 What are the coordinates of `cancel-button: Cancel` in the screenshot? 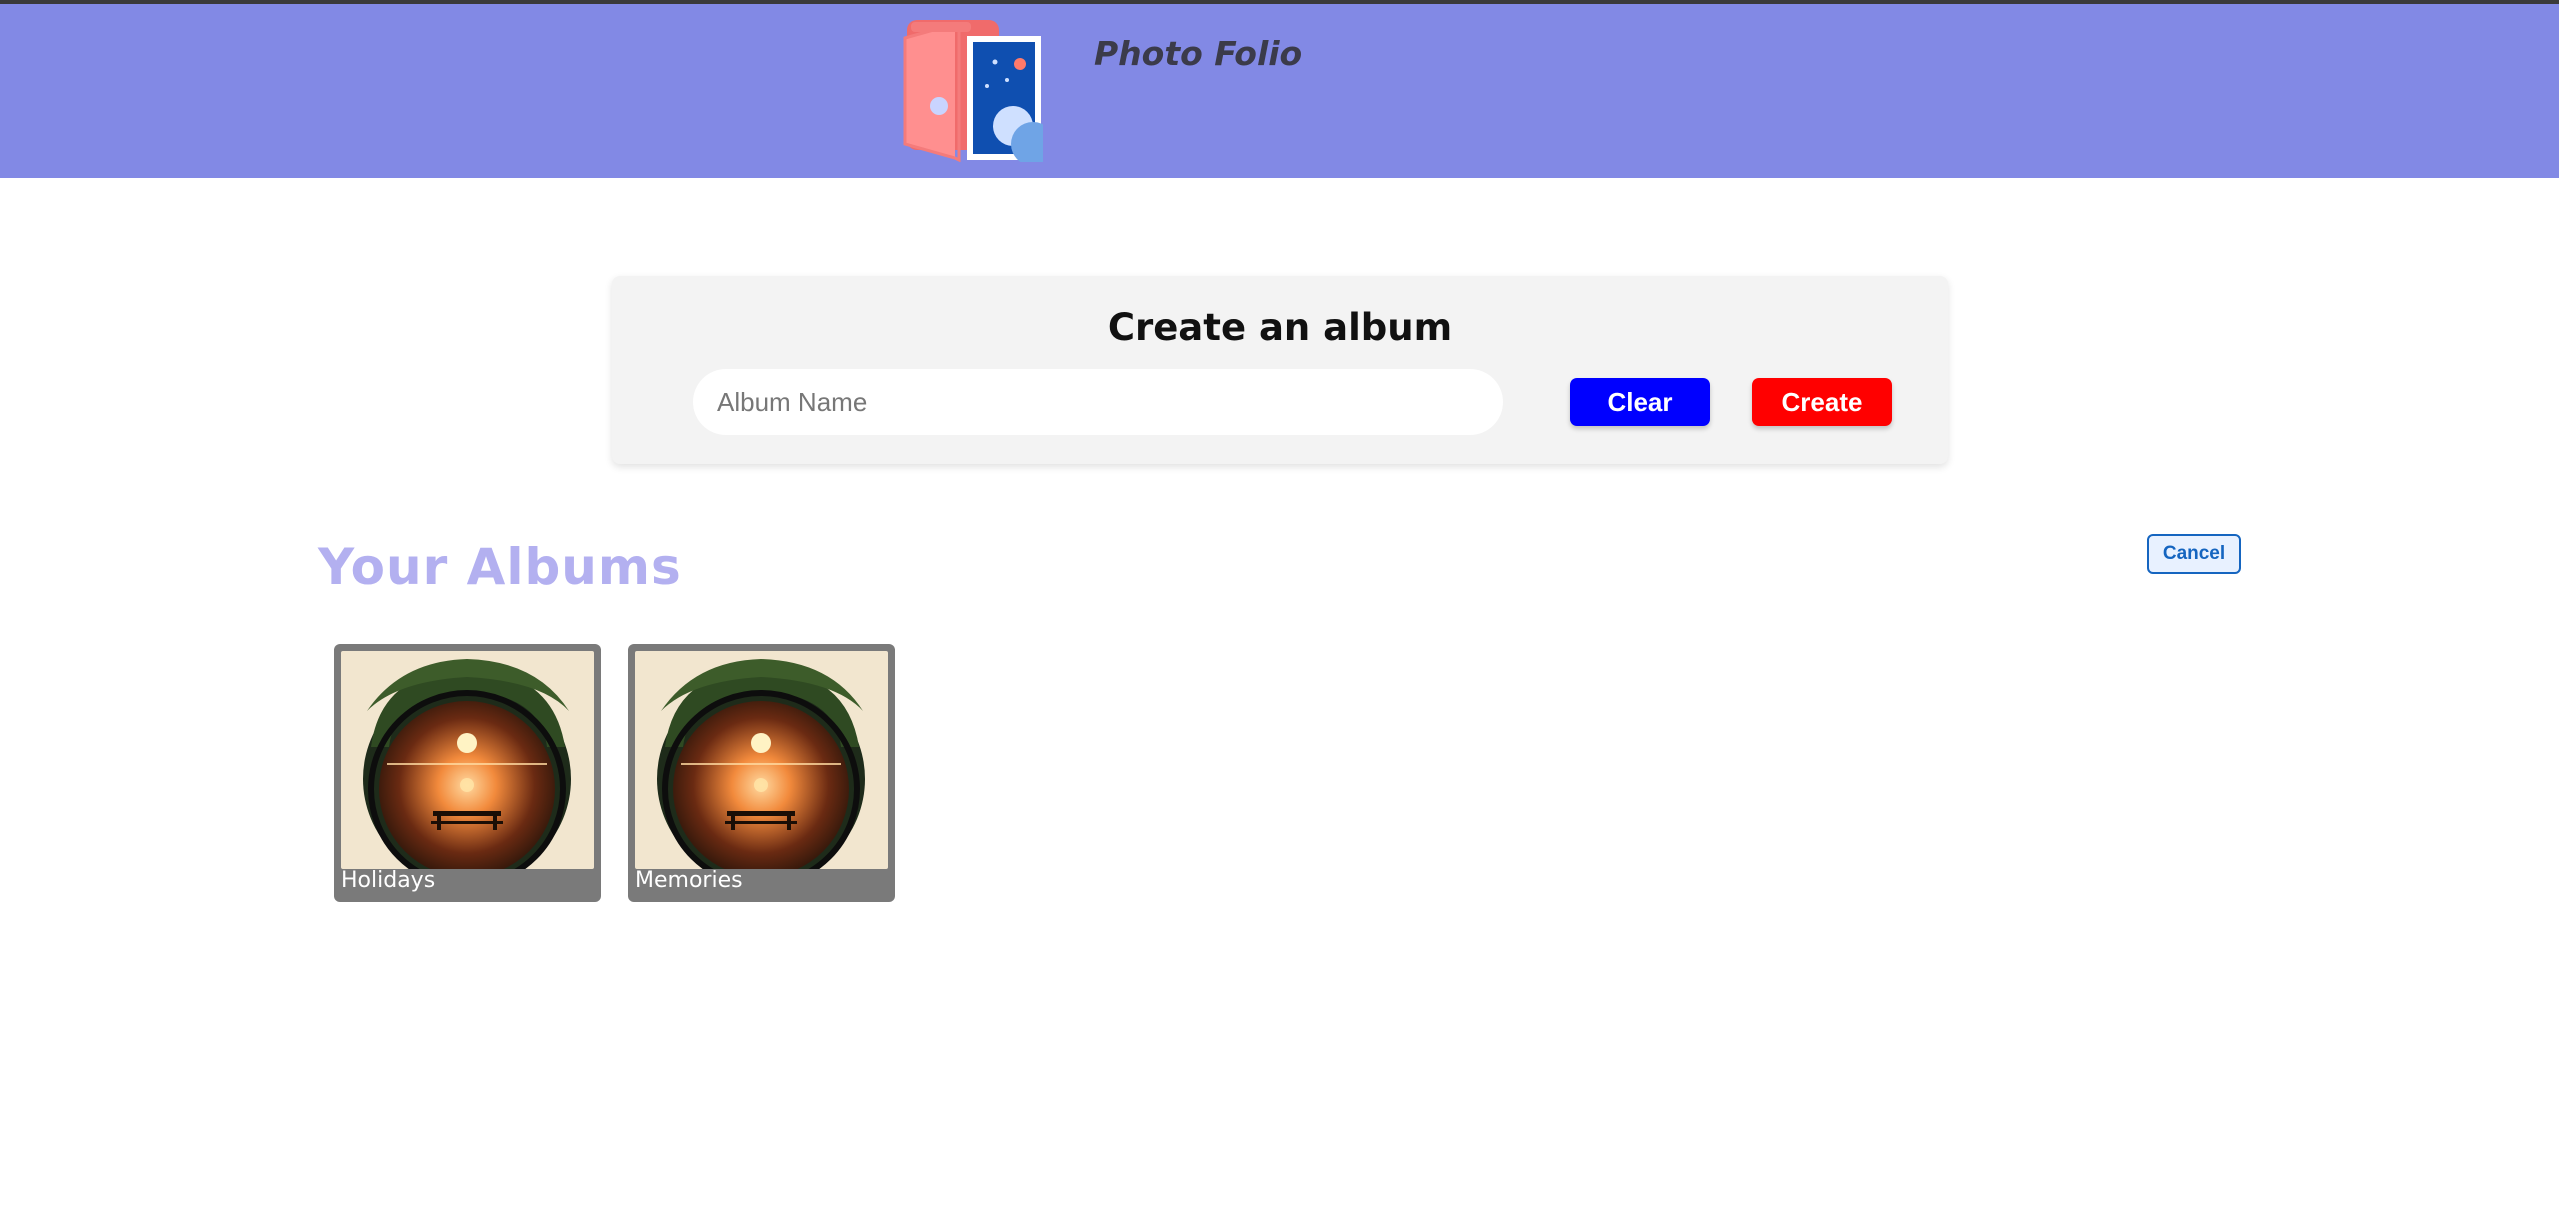 It's located at (2194, 554).